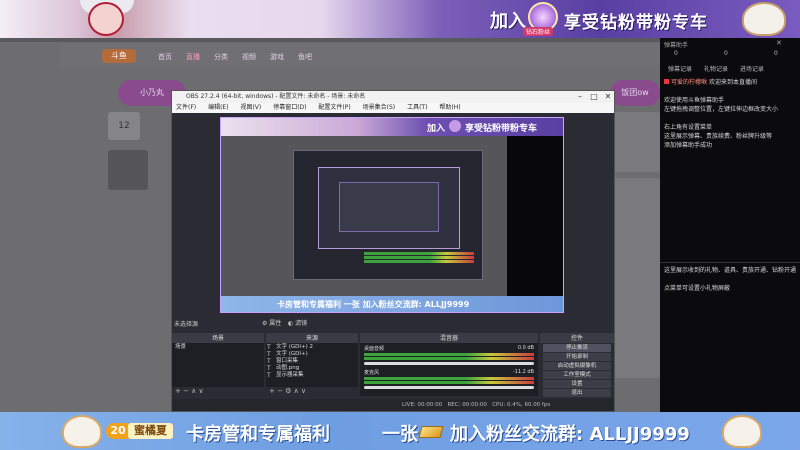  I want to click on bottom-text-3: 加入粉丝交流群: ALLJJ9999, so click(570, 434).